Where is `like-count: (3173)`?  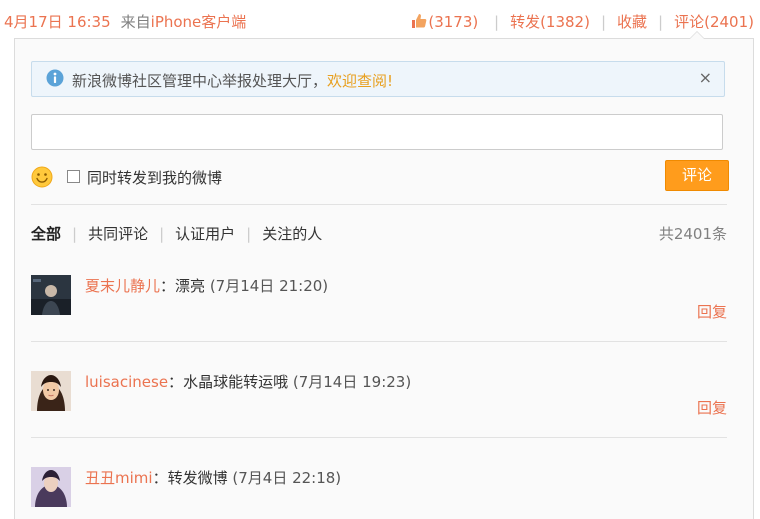
like-count: (3173) is located at coordinates (453, 22).